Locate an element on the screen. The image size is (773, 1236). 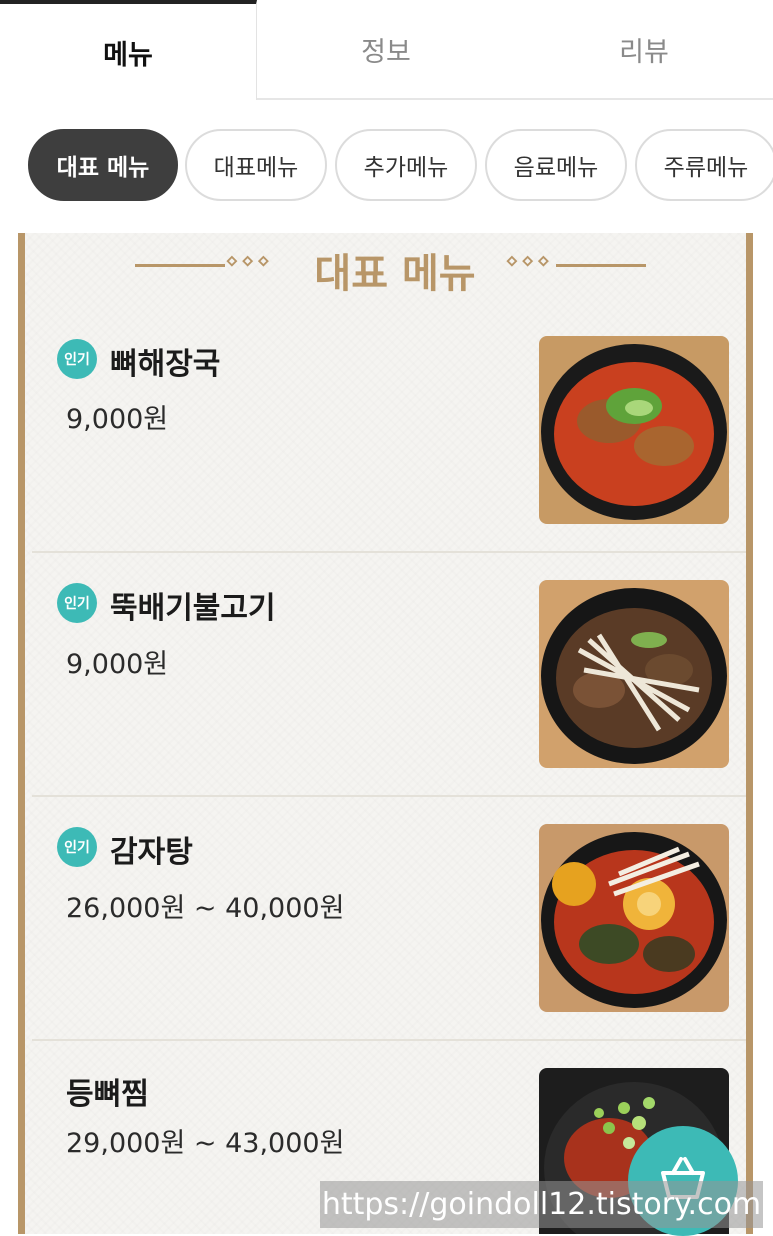
menu-item-name: 감자탕 is located at coordinates (151, 852).